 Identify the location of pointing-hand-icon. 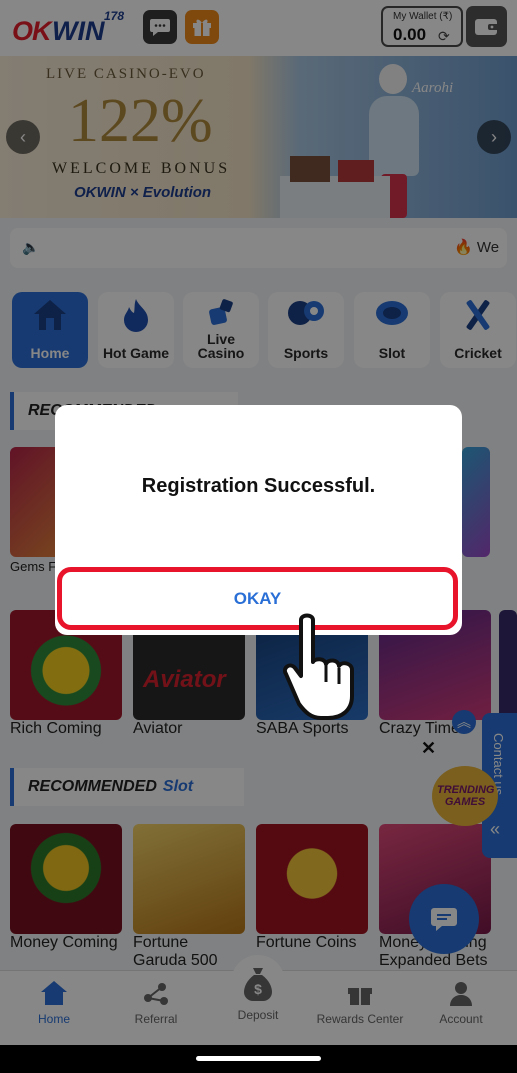
(318, 666).